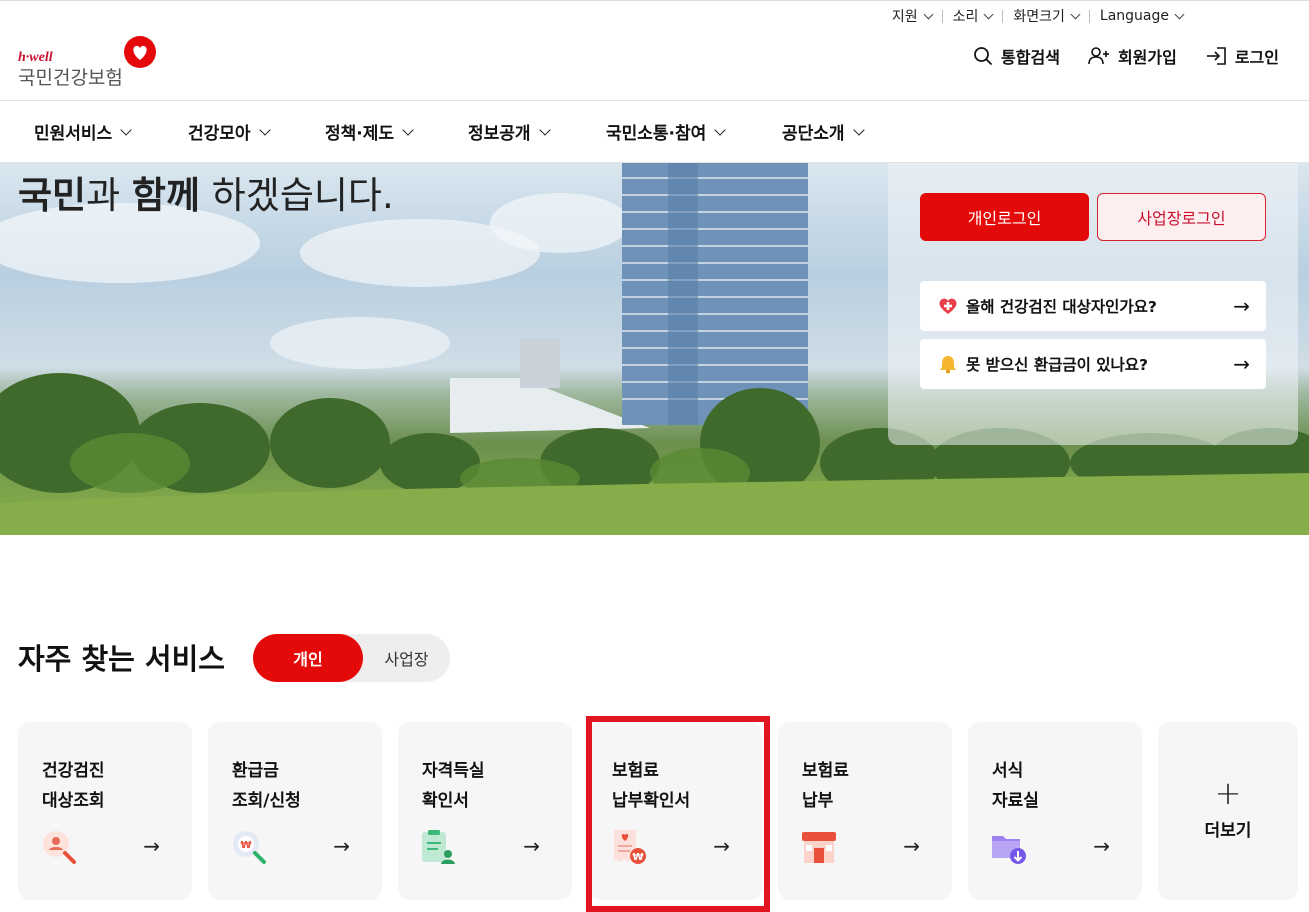 The image size is (1309, 912). I want to click on service-card-payment: 보험료 납부 →, so click(865, 811).